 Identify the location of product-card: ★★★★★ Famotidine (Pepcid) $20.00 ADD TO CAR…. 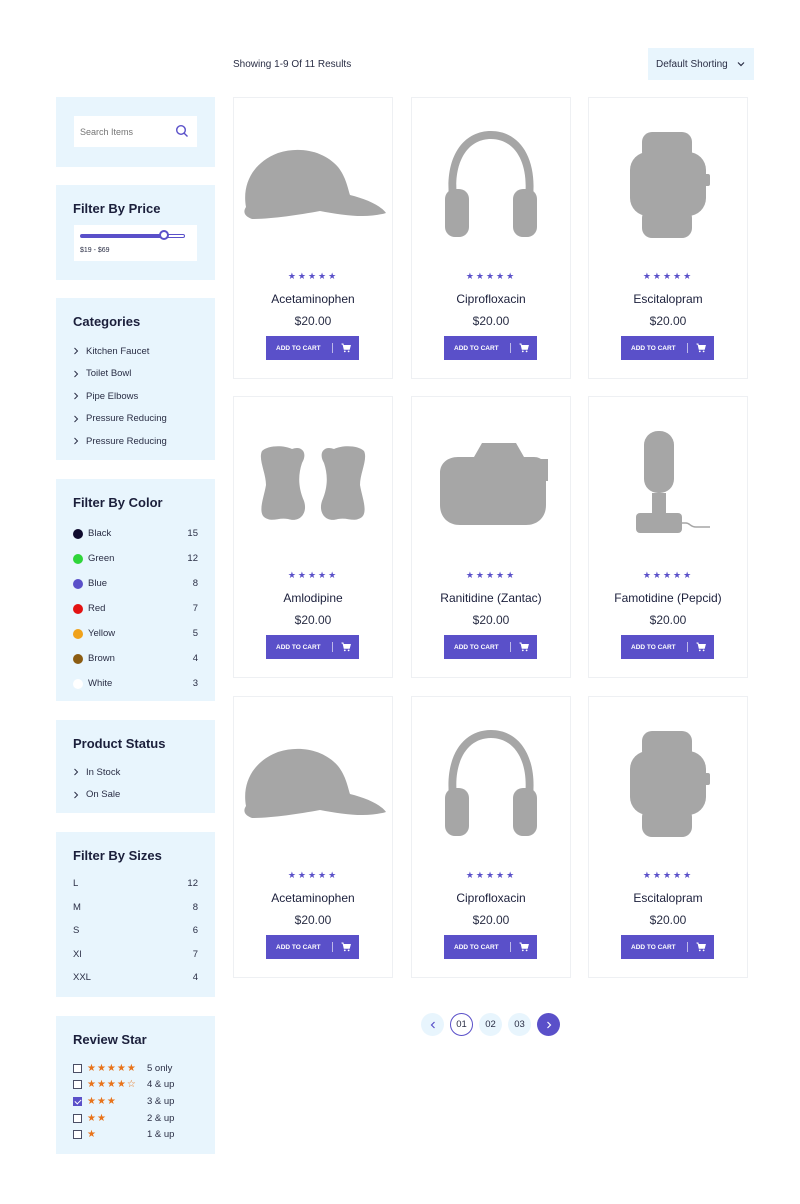
(668, 537).